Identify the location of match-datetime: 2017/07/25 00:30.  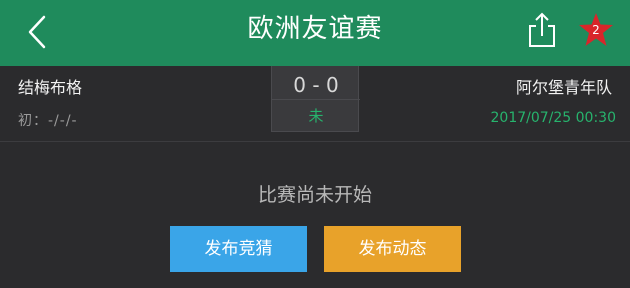
(553, 118).